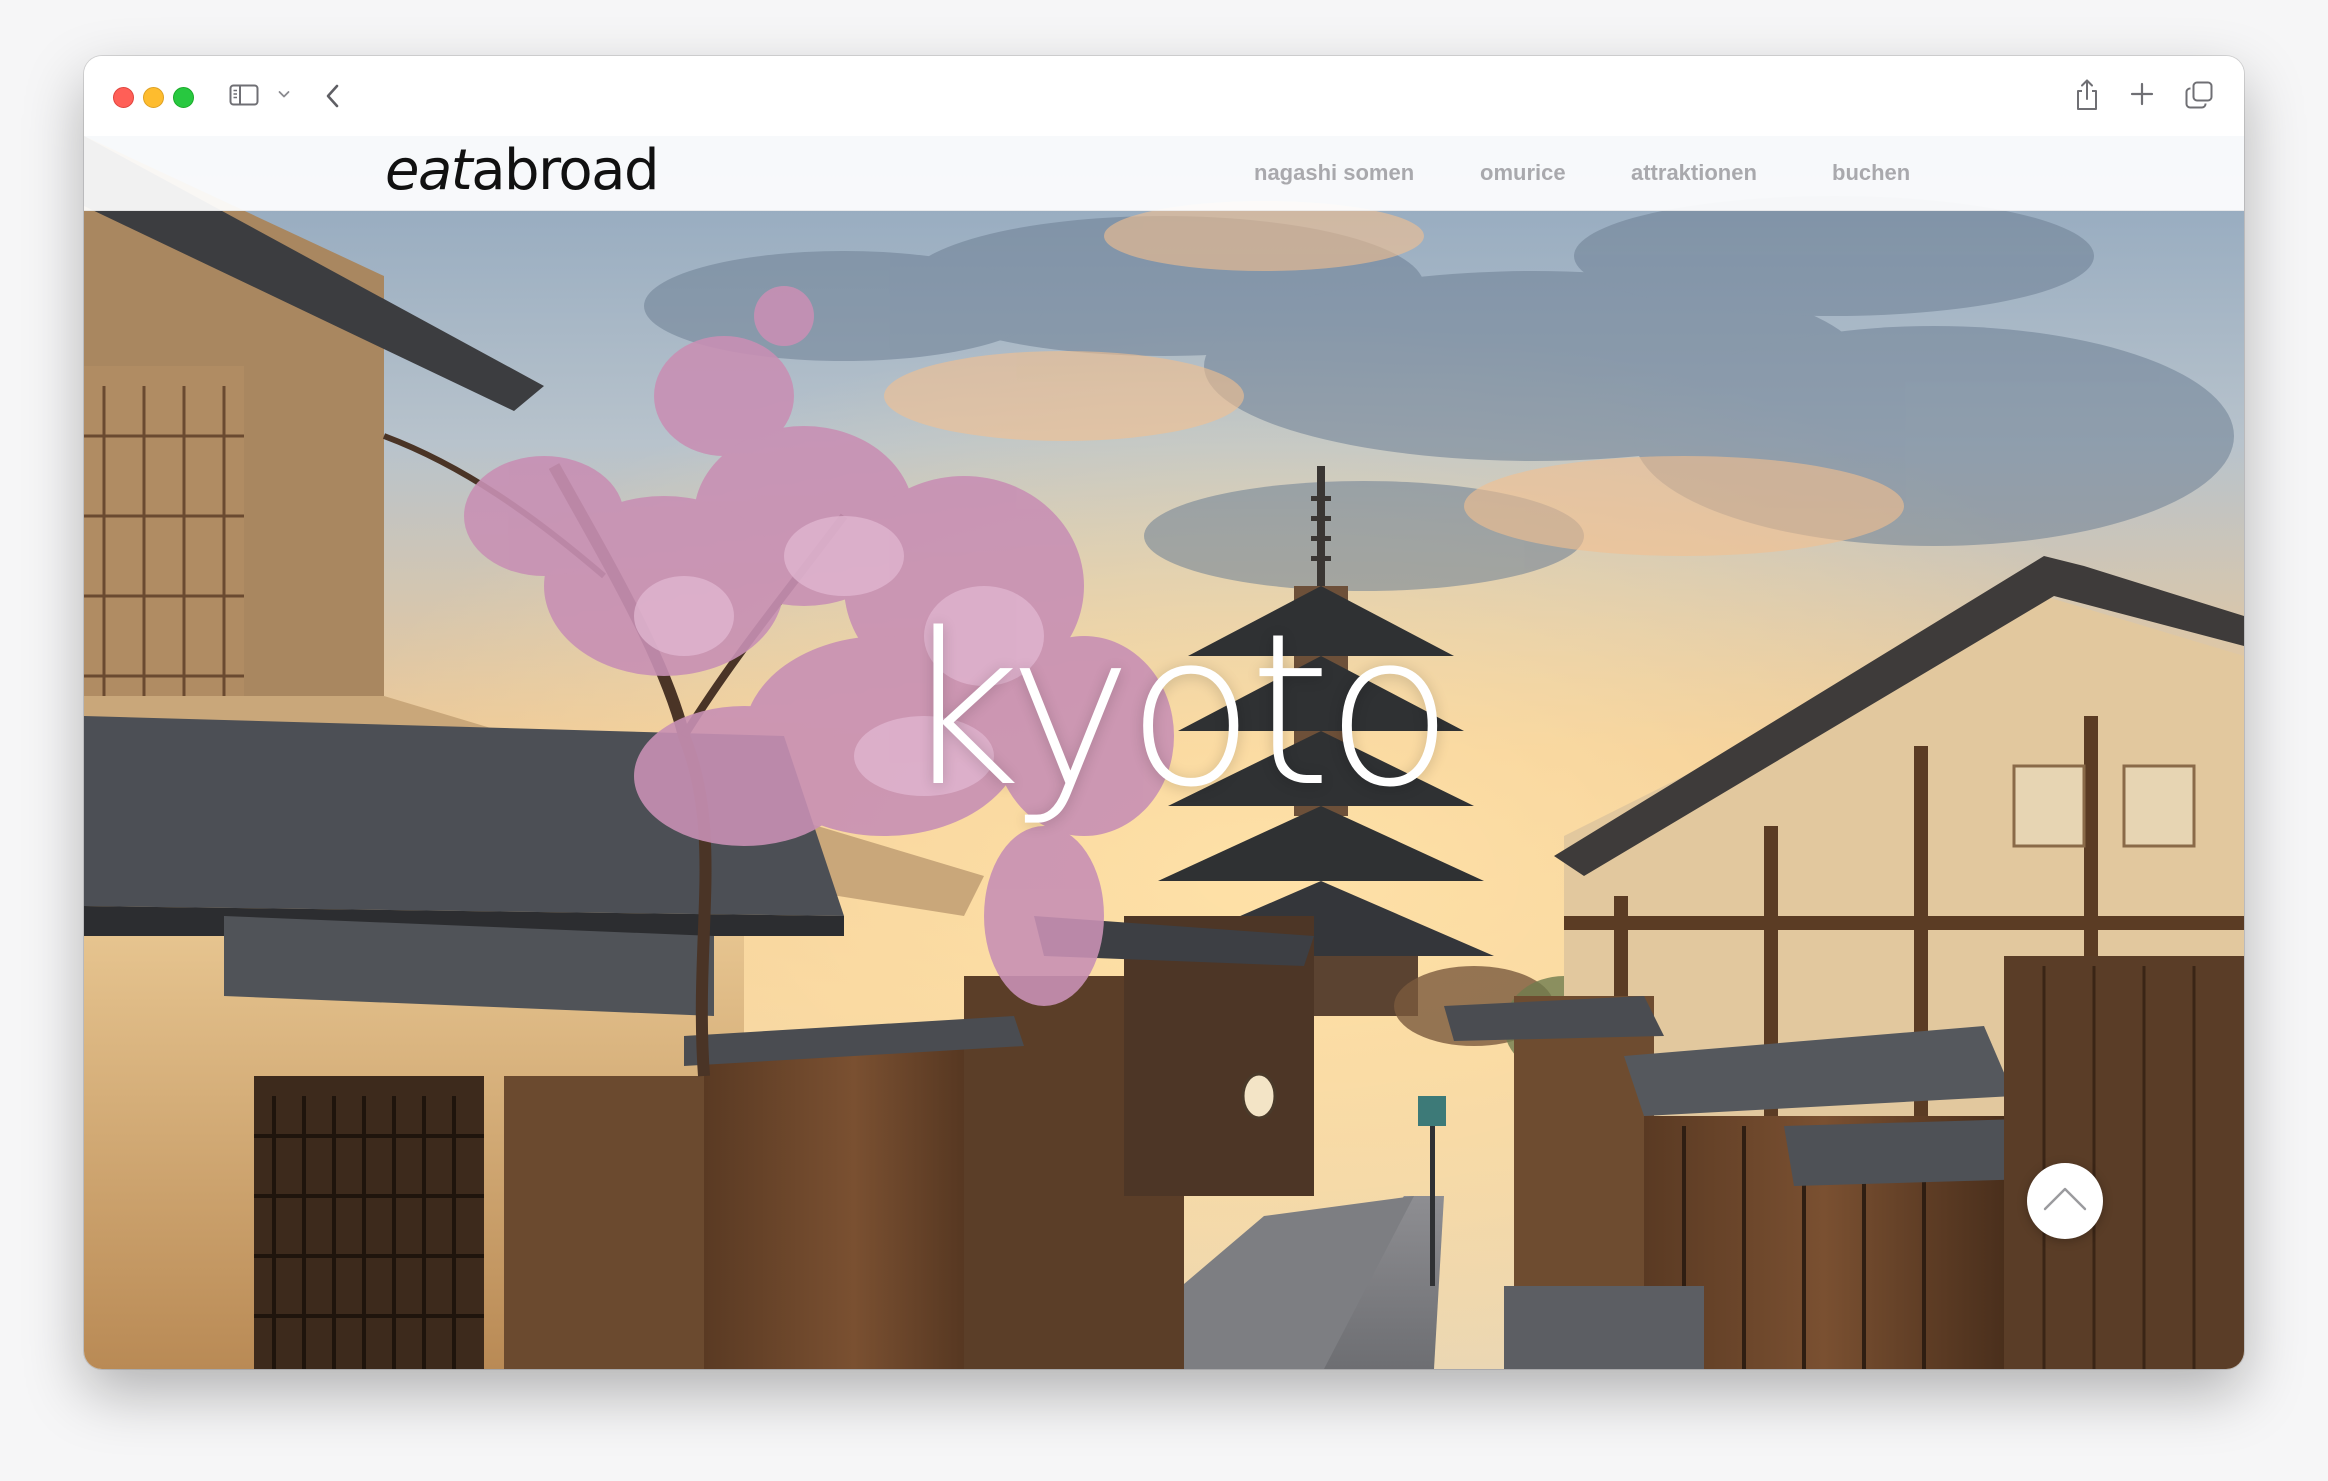  What do you see at coordinates (1164, 96) in the screenshot?
I see `browser-toolbar` at bounding box center [1164, 96].